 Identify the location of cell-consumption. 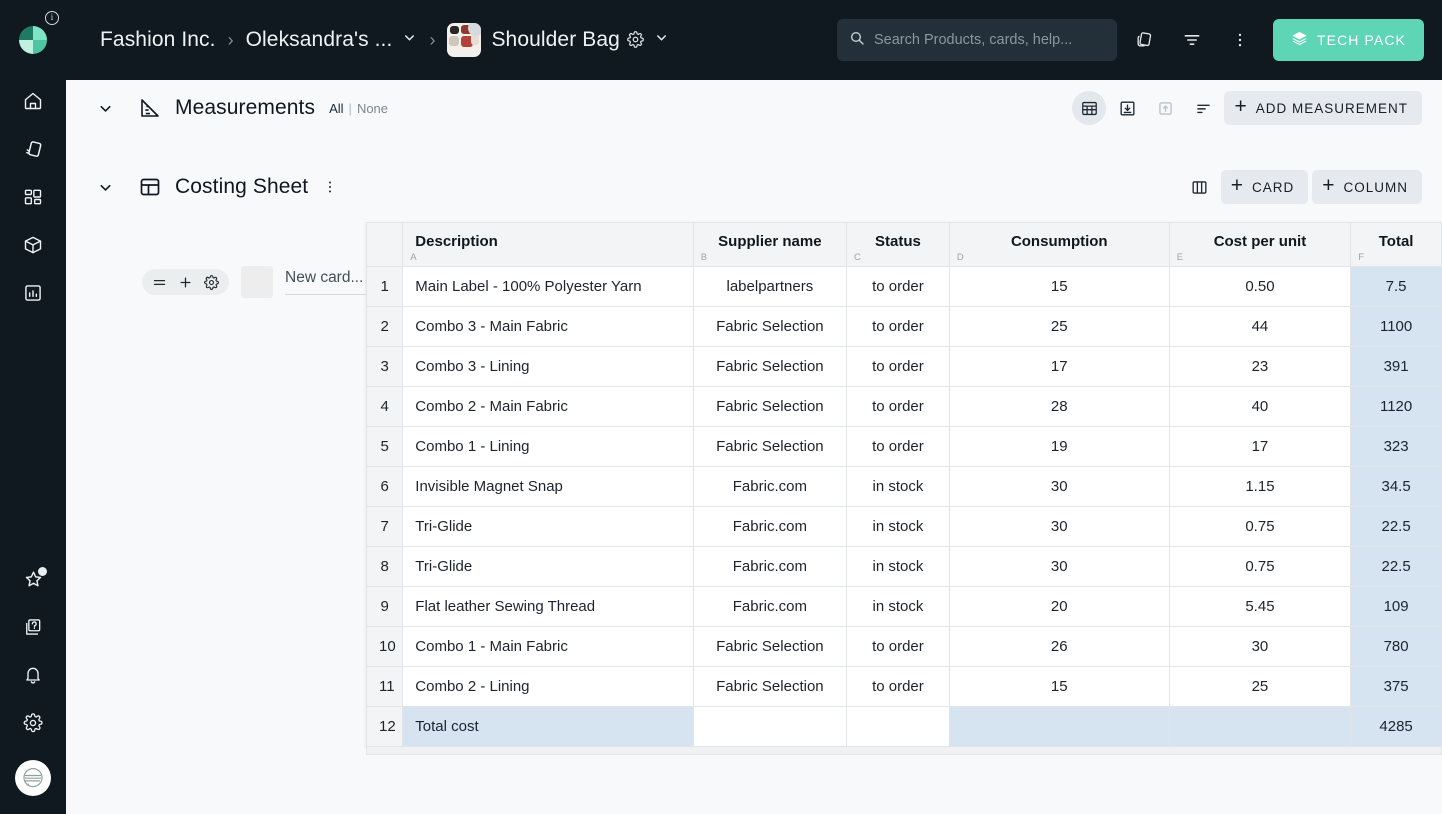
(1059, 726).